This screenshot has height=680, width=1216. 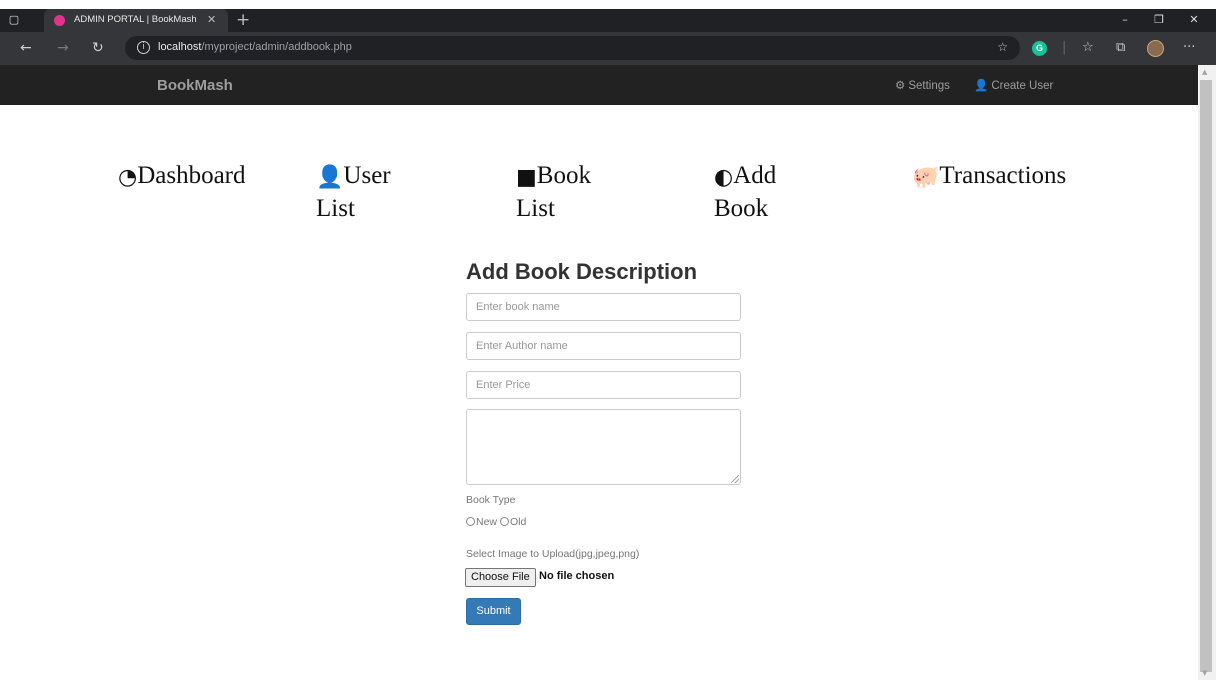 I want to click on window-menu-icon: ▢, so click(x=14, y=20).